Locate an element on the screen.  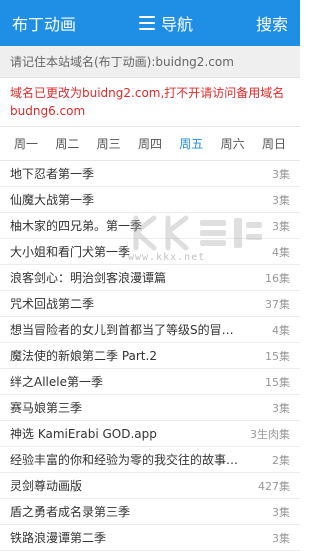
list-item: 想当冒险者的女儿到首都当了等级S的冒险者 4集 is located at coordinates (150, 330).